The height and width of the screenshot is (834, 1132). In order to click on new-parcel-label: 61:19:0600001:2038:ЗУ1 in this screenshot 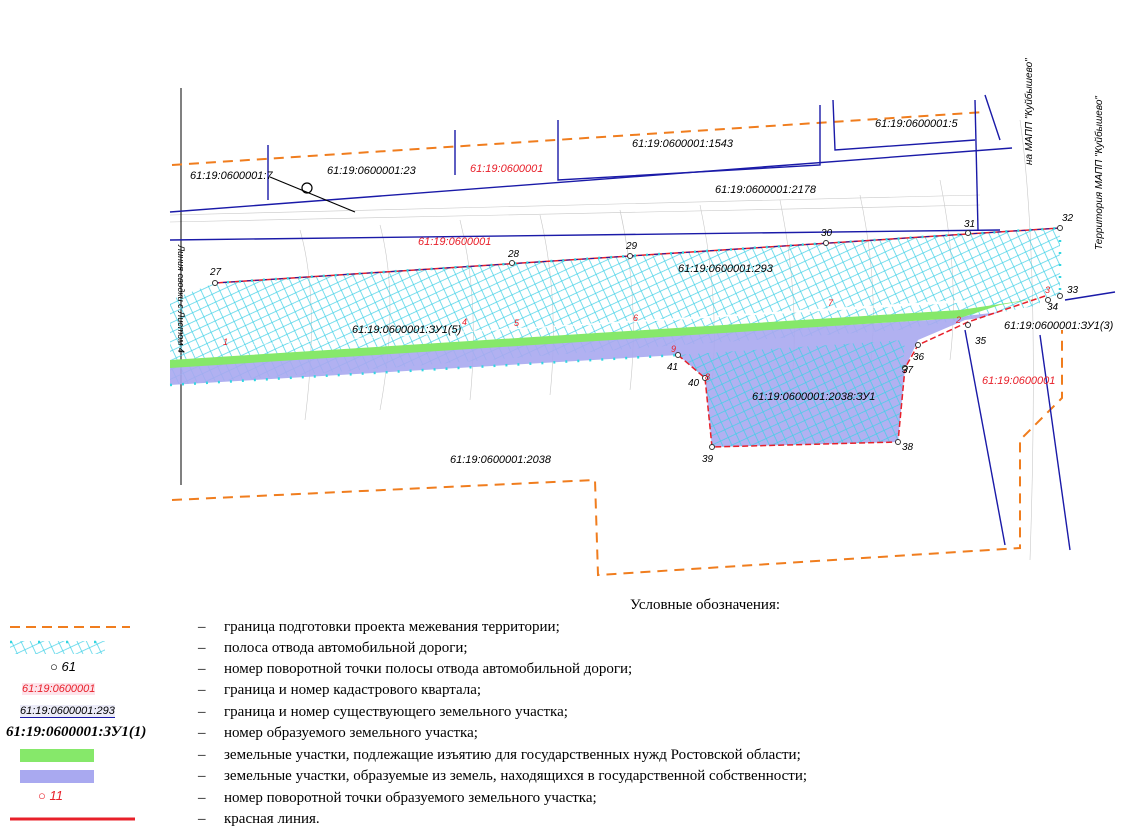, I will do `click(813, 397)`.